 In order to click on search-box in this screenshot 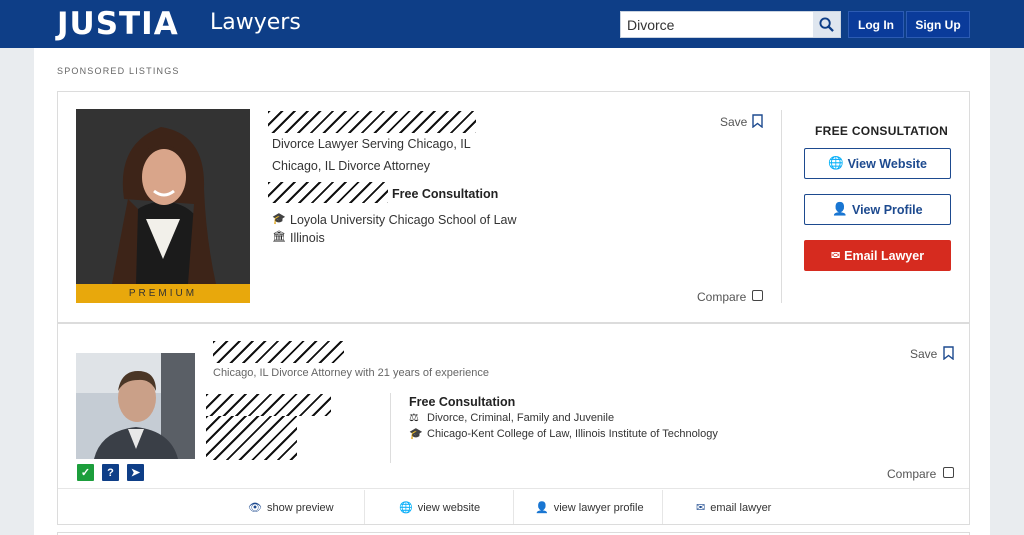, I will do `click(730, 24)`.